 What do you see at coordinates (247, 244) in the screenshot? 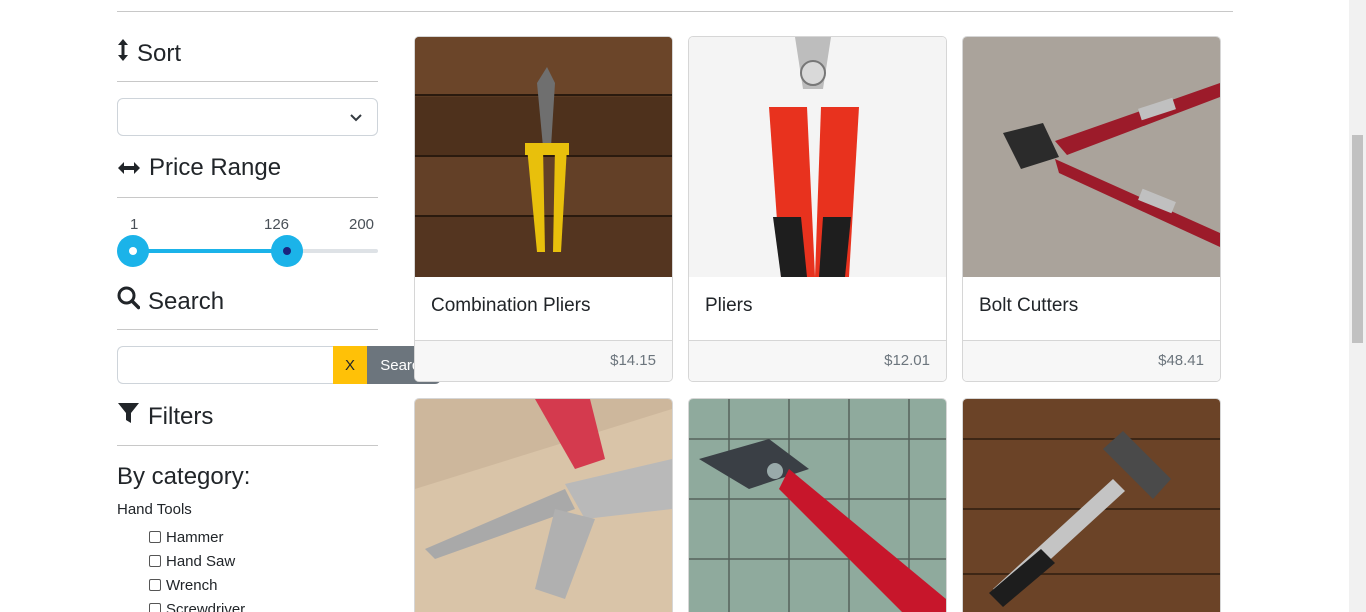
I see `price-range-slider: 1 126 200` at bounding box center [247, 244].